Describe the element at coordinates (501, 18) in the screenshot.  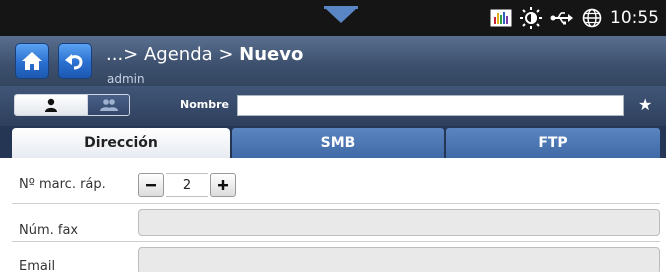
I see `chart-icon` at that location.